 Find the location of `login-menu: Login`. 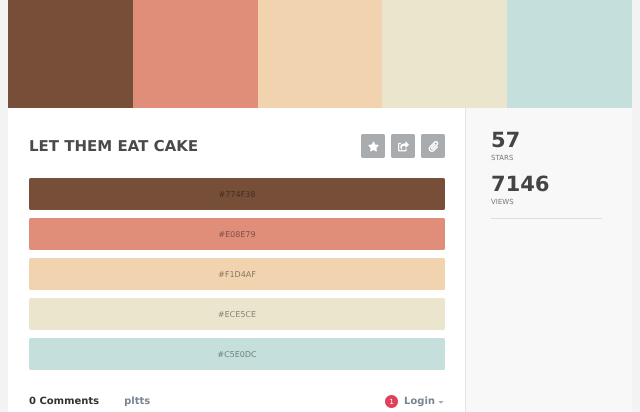

login-menu: Login is located at coordinates (424, 401).